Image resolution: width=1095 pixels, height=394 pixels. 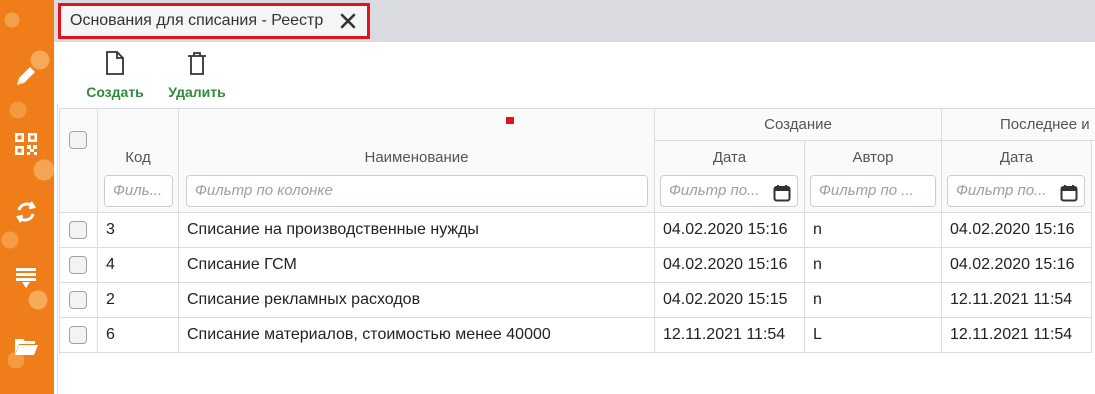 I want to click on cell-code: 4, so click(x=138, y=265).